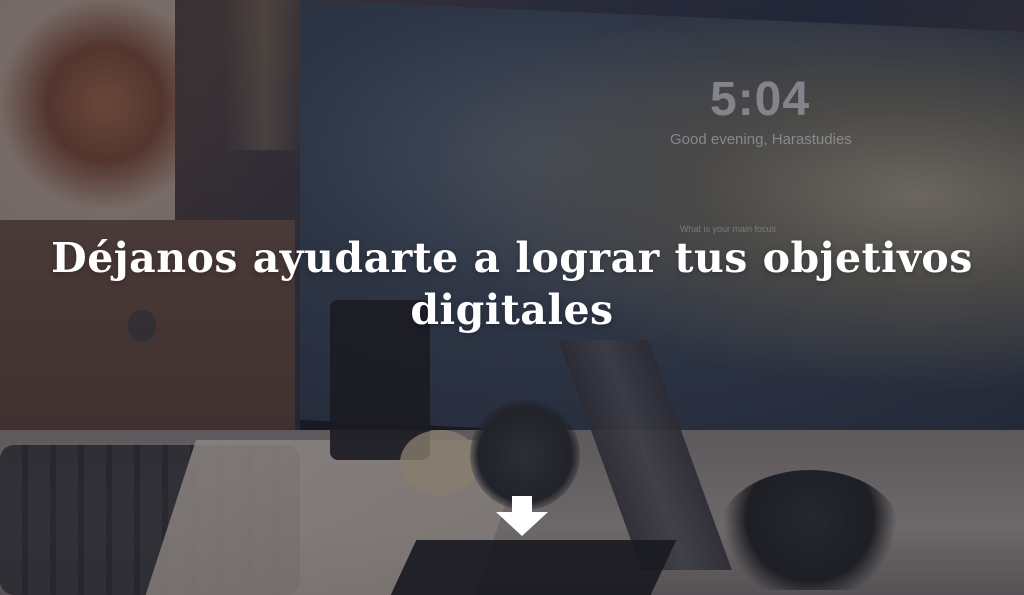 This screenshot has width=1024, height=595. Describe the element at coordinates (512, 258) in the screenshot. I see `hero-headline-line1: Déjanos ayudarte a lograr tus objetivos` at that location.